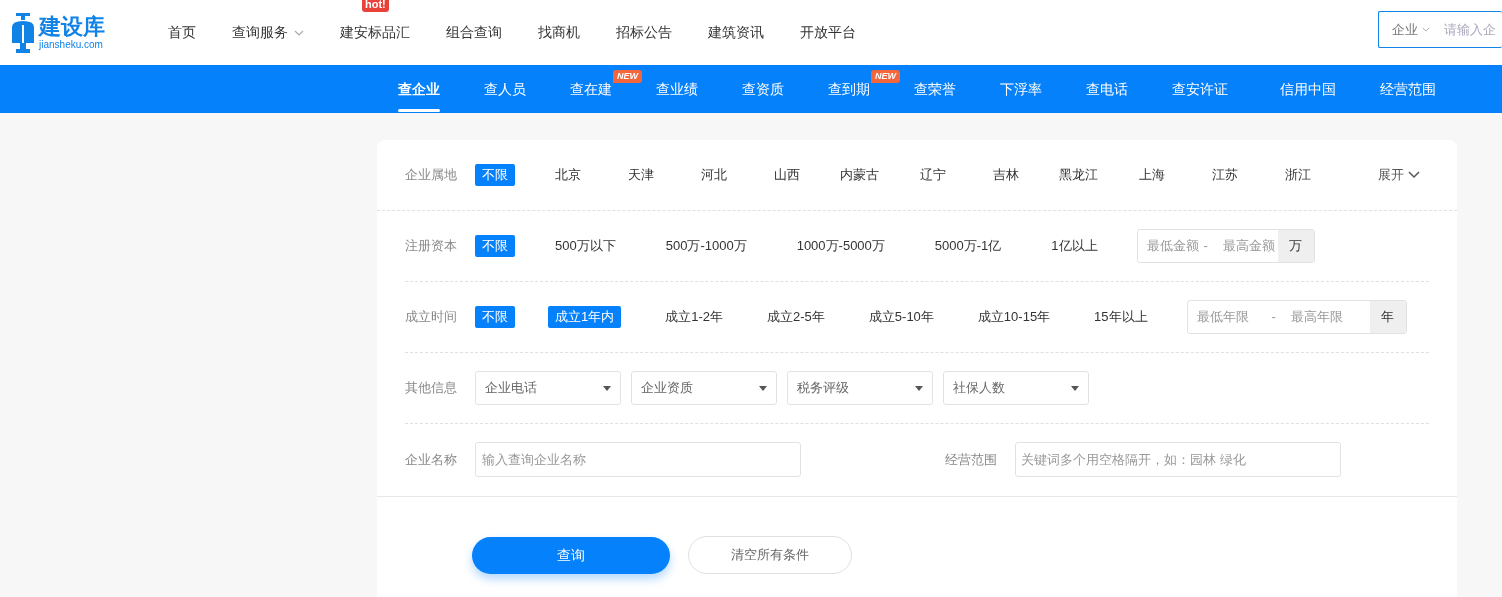  I want to click on filter-option: 15年以上, so click(1121, 317).